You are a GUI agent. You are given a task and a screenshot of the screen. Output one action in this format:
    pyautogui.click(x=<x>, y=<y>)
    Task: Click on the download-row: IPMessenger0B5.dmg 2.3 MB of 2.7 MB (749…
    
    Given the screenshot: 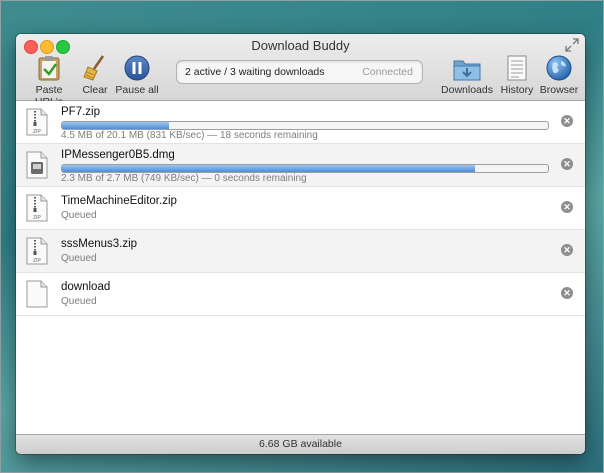 What is the action you would take?
    pyautogui.click(x=300, y=165)
    